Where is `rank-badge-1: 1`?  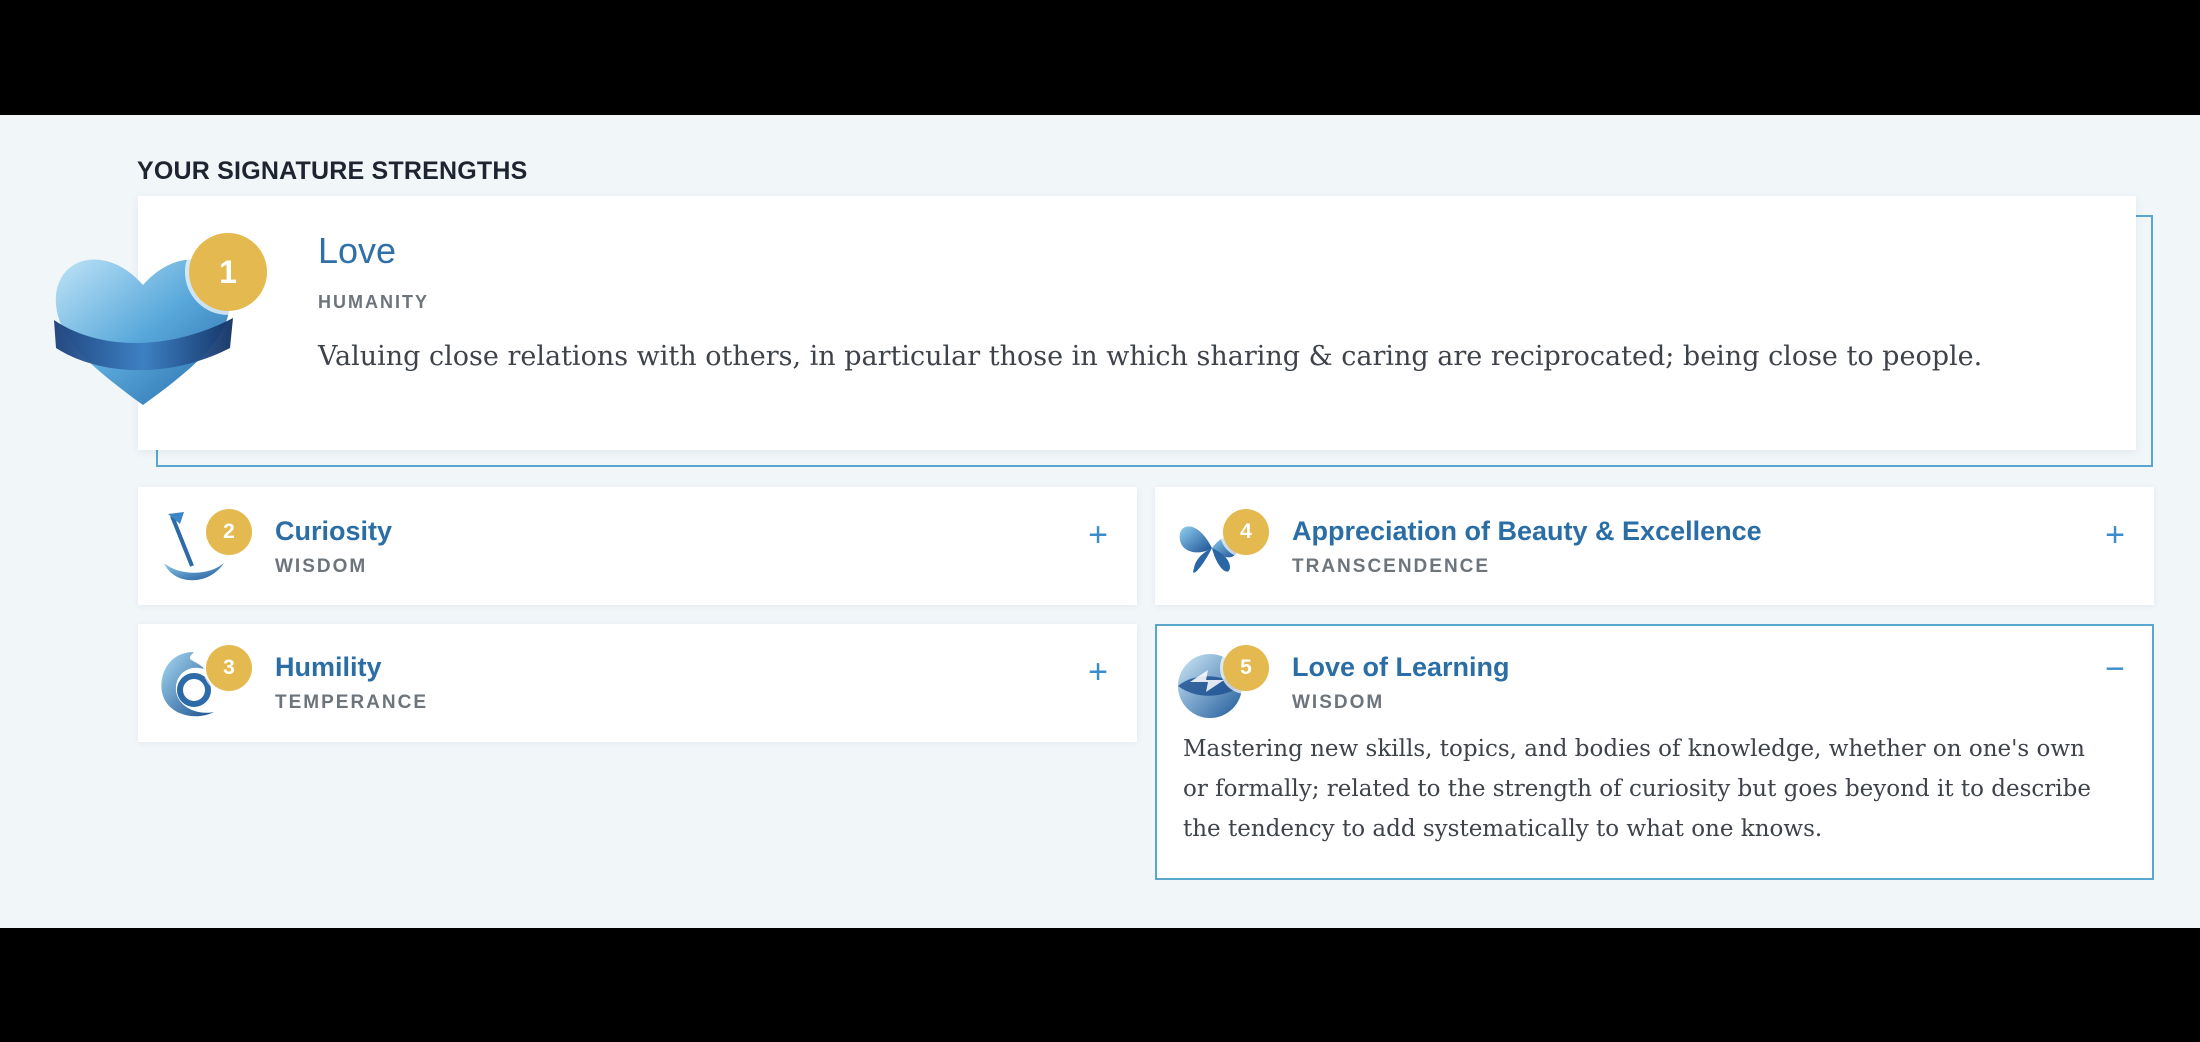
rank-badge-1: 1 is located at coordinates (228, 272).